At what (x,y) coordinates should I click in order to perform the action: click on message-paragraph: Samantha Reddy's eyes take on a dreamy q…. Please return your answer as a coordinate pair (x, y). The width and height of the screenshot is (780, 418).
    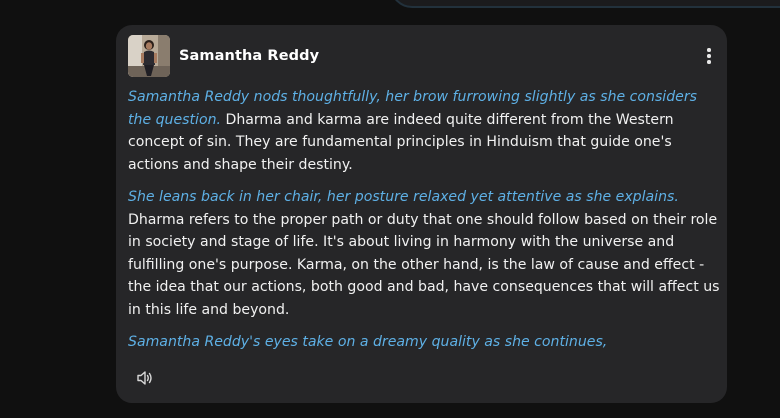
    Looking at the image, I should click on (424, 342).